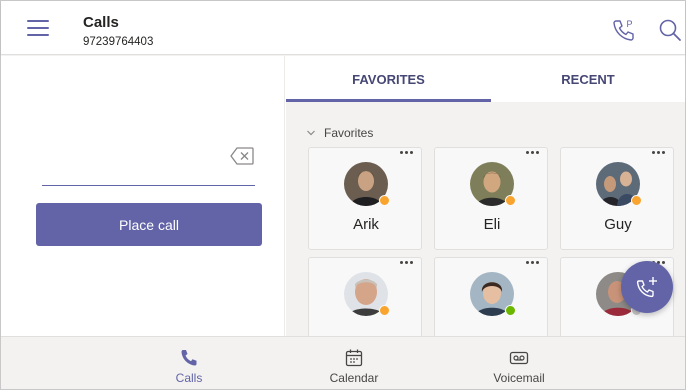 Image resolution: width=686 pixels, height=390 pixels. I want to click on calendar-icon, so click(354, 358).